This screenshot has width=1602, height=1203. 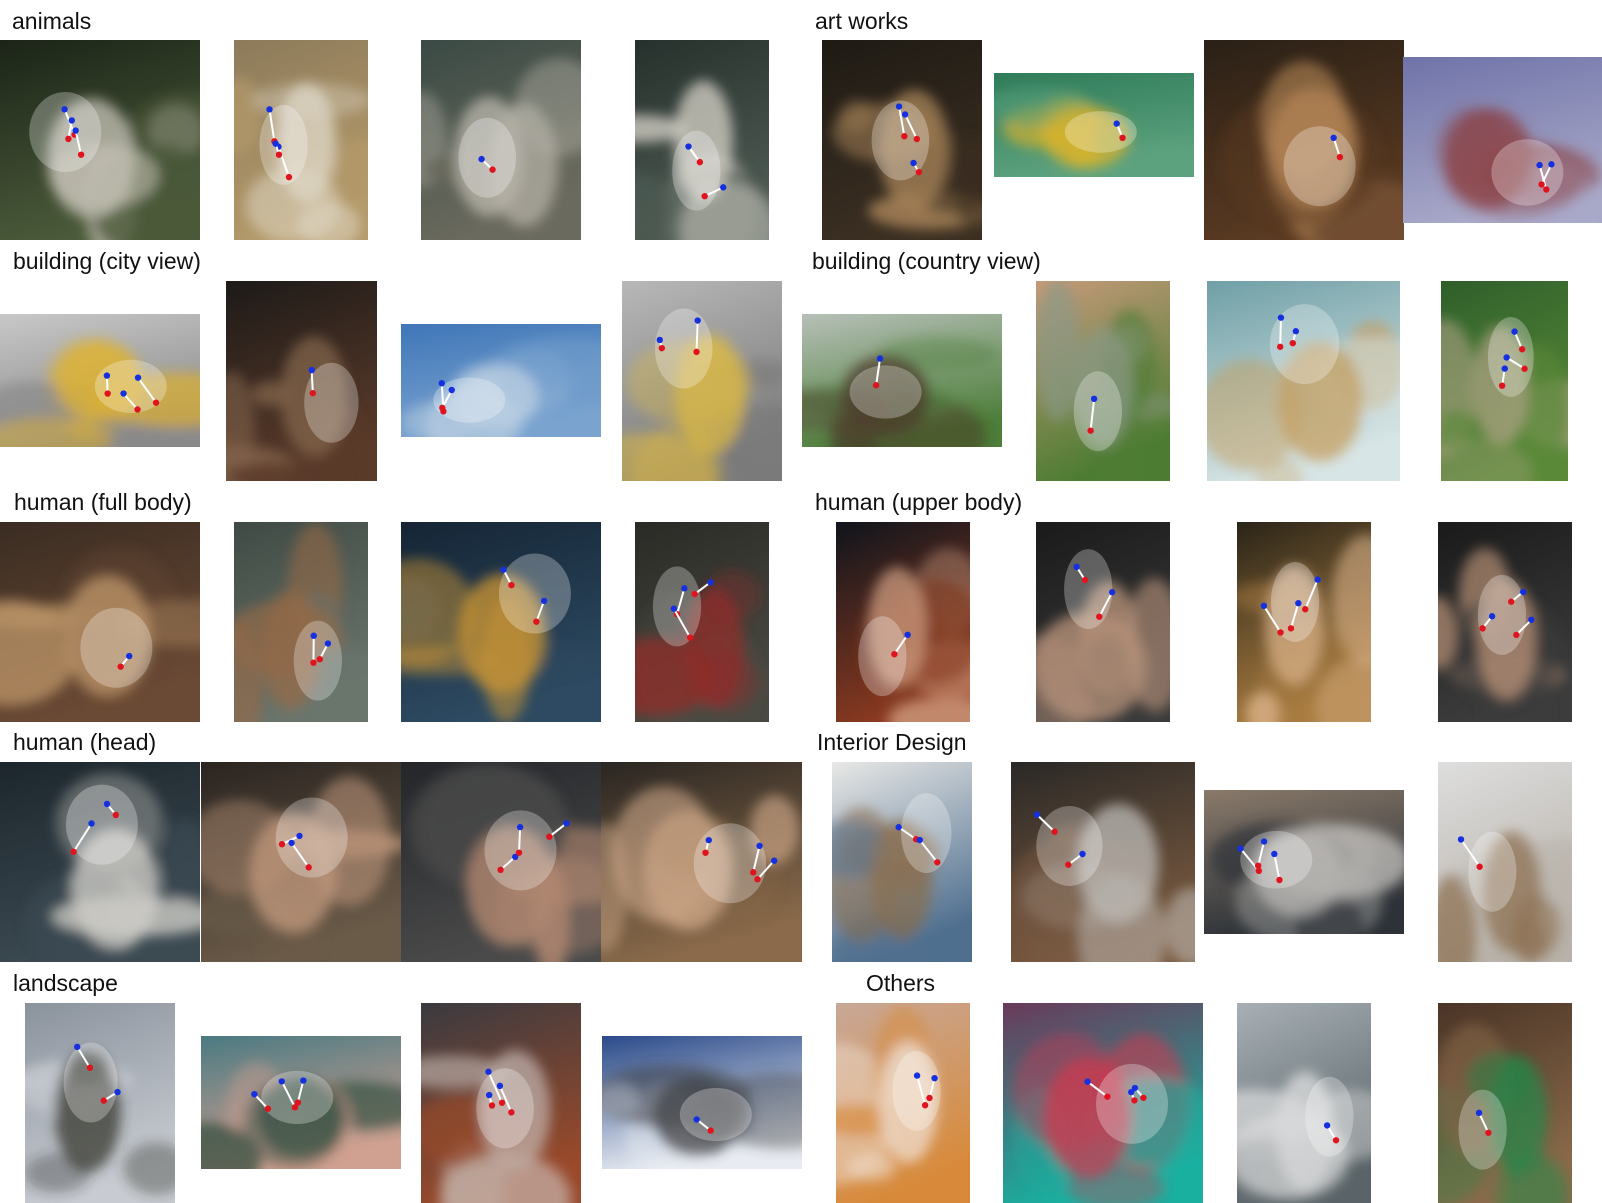 What do you see at coordinates (301, 381) in the screenshot?
I see `image-old-car-street` at bounding box center [301, 381].